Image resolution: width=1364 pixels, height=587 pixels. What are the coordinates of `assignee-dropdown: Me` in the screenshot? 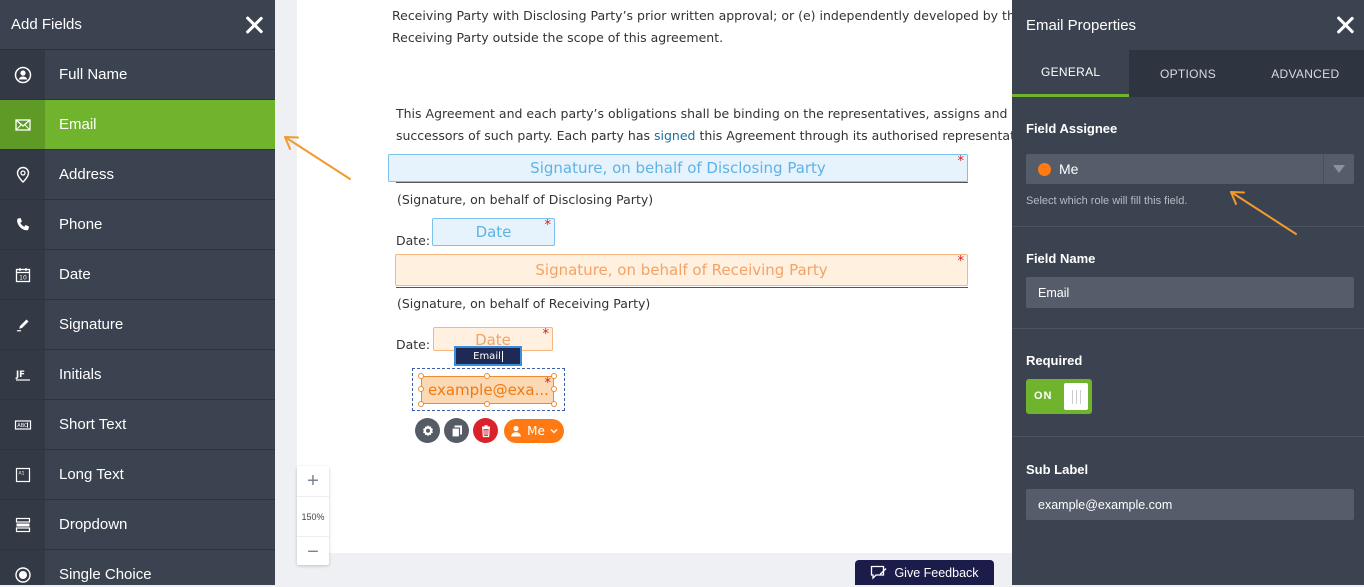 It's located at (1190, 169).